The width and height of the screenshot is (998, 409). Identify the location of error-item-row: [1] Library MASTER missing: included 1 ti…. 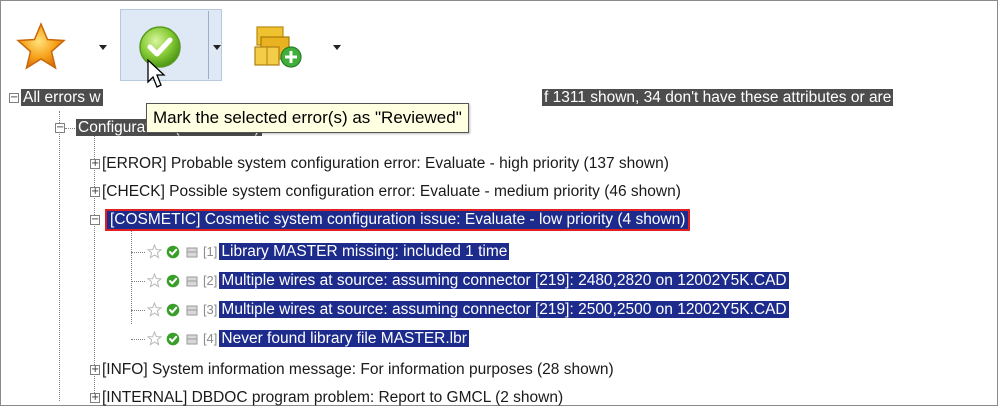
(328, 252).